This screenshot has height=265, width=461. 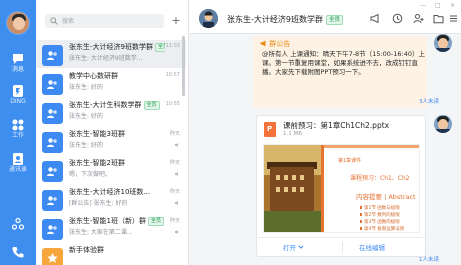 I want to click on phone-icon, so click(x=18, y=252).